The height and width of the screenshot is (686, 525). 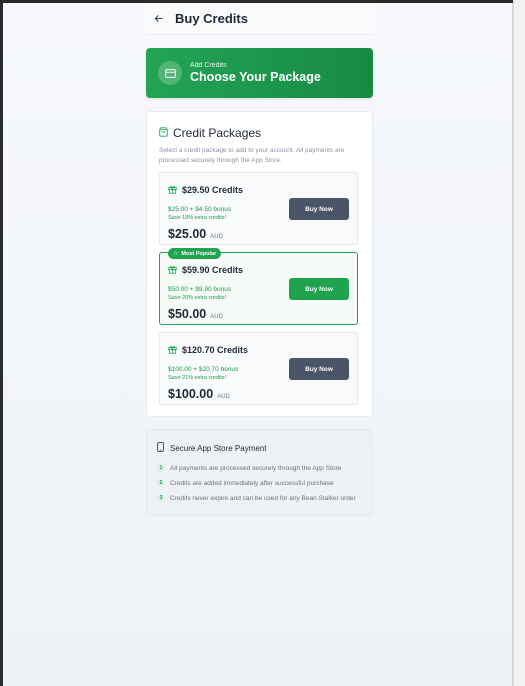 What do you see at coordinates (191, 394) in the screenshot?
I see `package-price: $100.00` at bounding box center [191, 394].